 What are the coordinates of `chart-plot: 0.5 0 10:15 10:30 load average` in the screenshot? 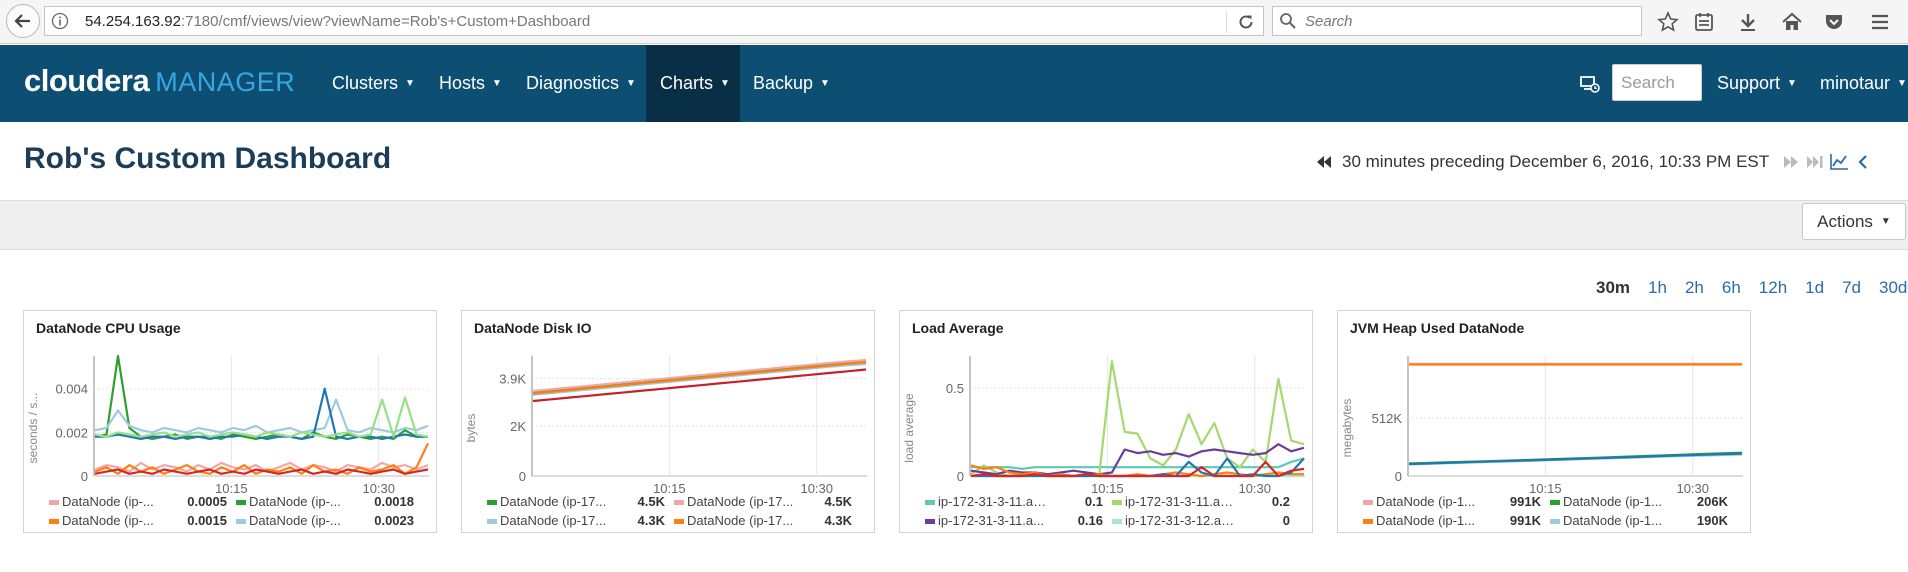 It's located at (1103, 425).